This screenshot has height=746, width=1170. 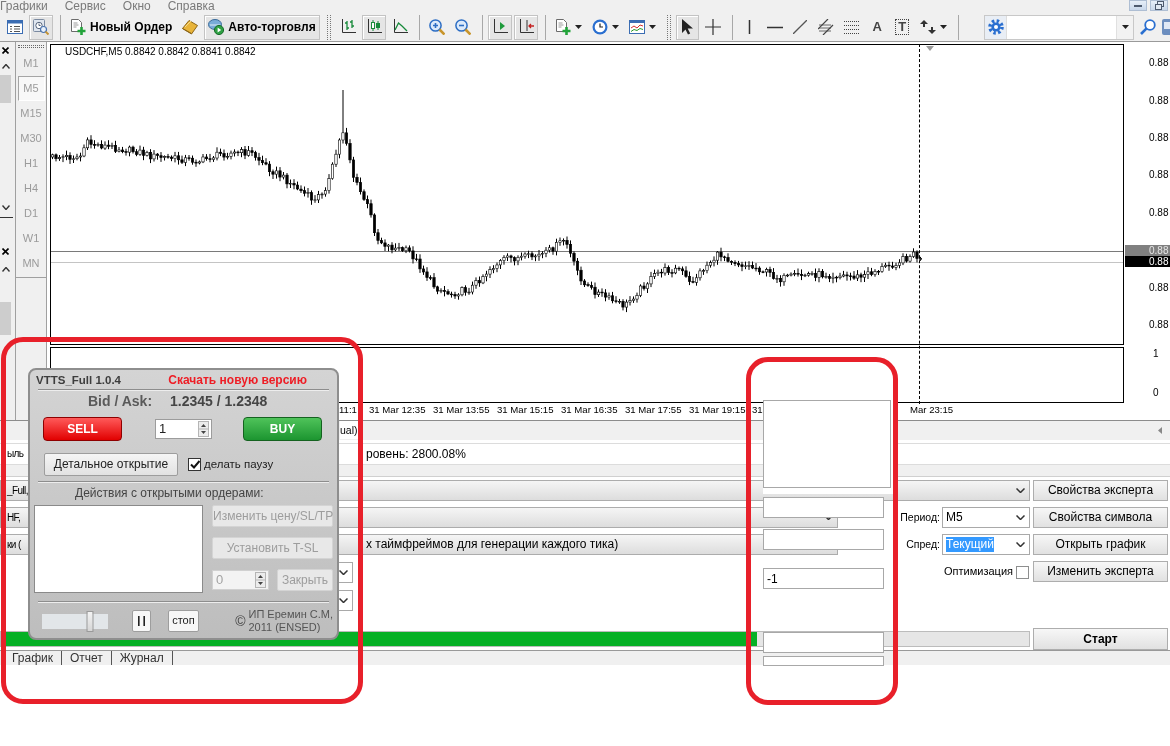 I want to click on optimization-checkbox, so click(x=1022, y=572).